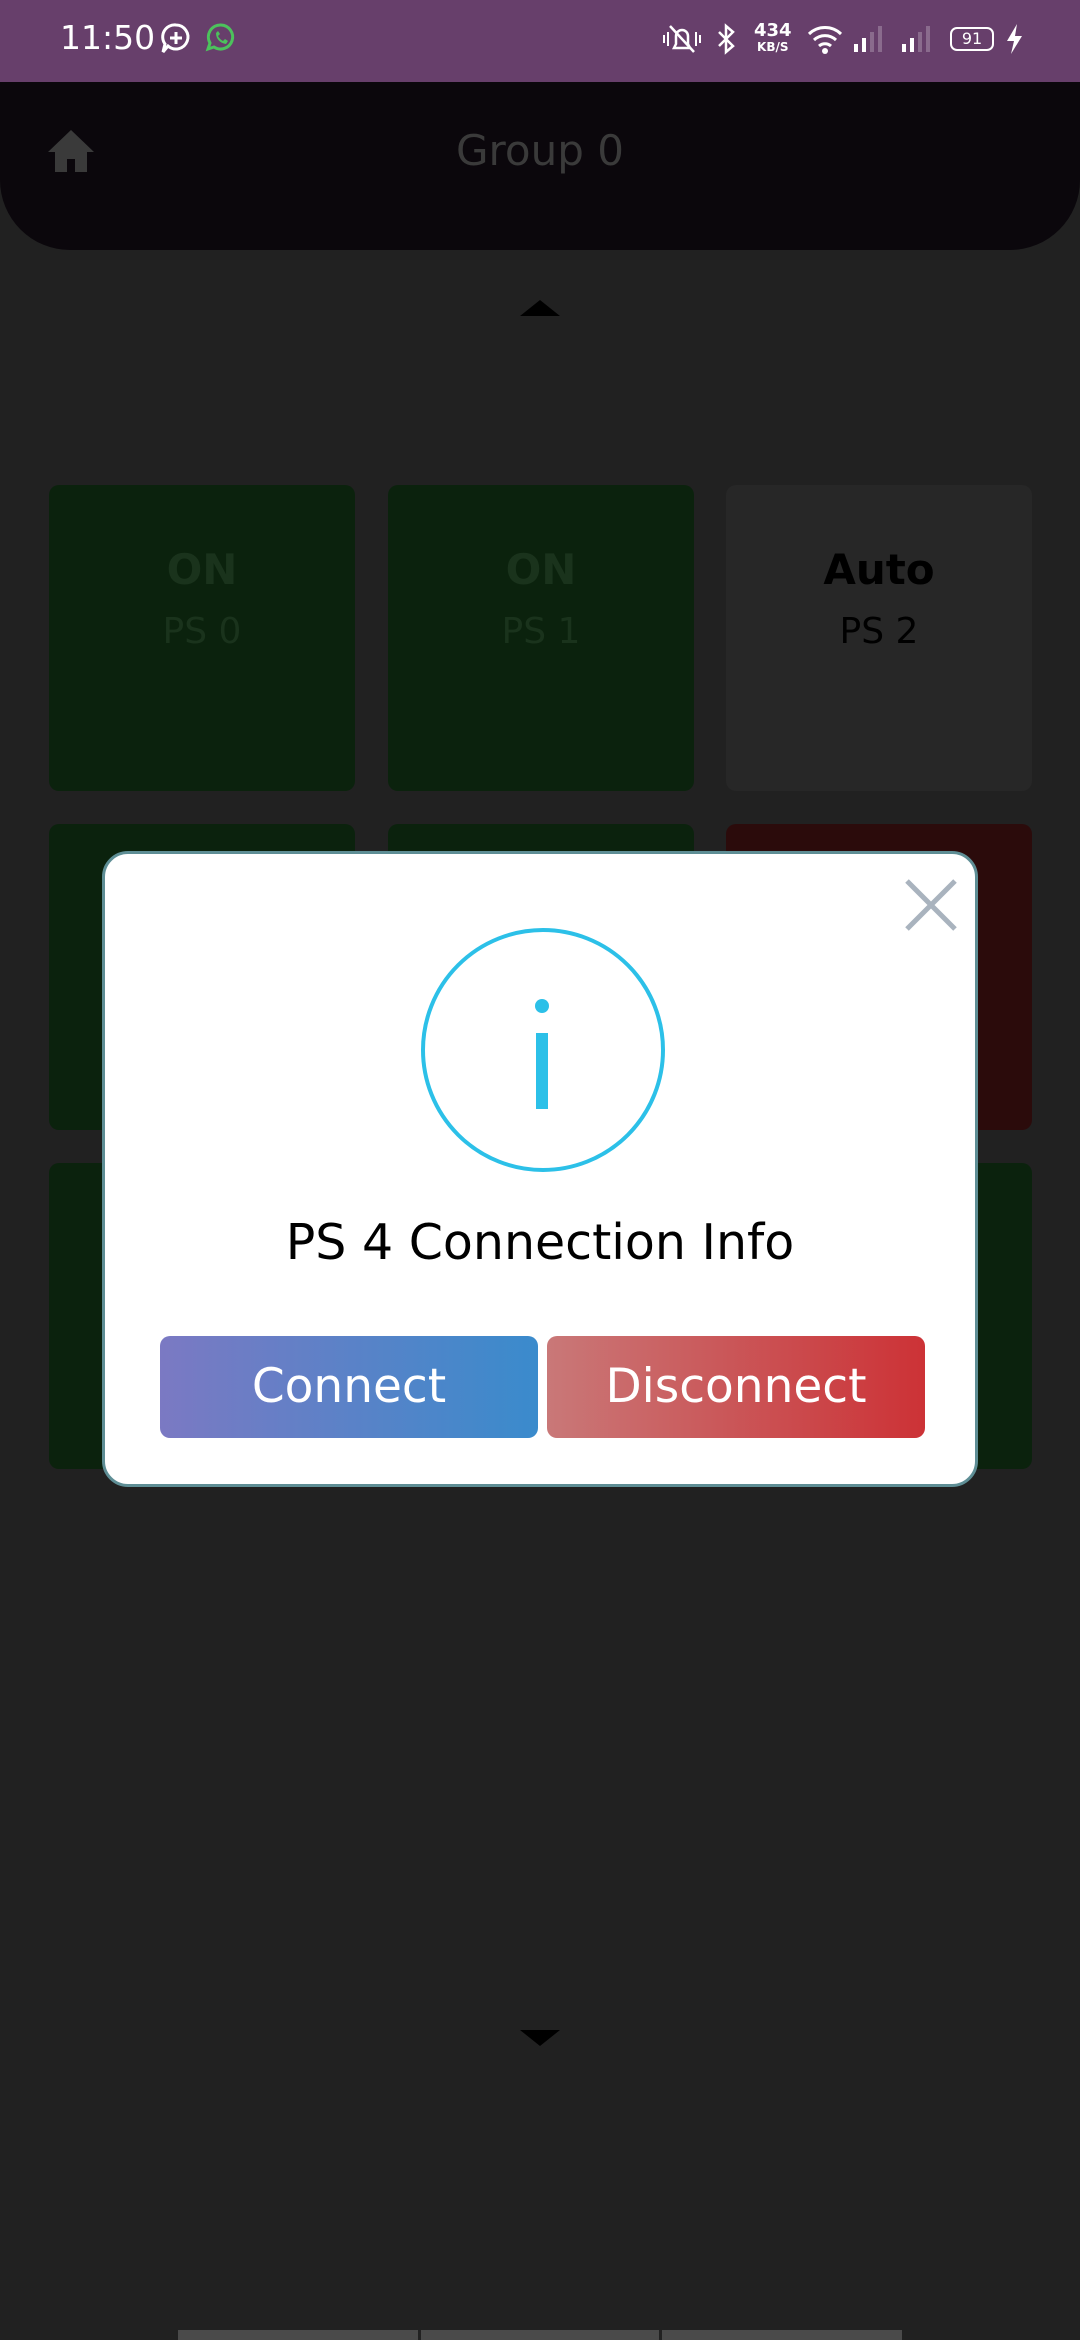  Describe the element at coordinates (879, 569) in the screenshot. I see `tile-state: Auto` at that location.